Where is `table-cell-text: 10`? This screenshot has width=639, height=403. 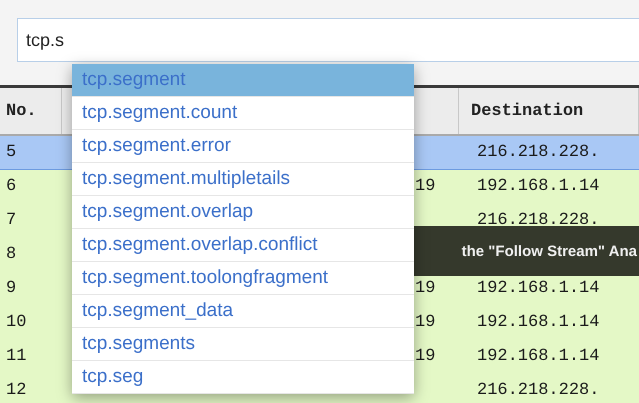
table-cell-text: 10 is located at coordinates (16, 322).